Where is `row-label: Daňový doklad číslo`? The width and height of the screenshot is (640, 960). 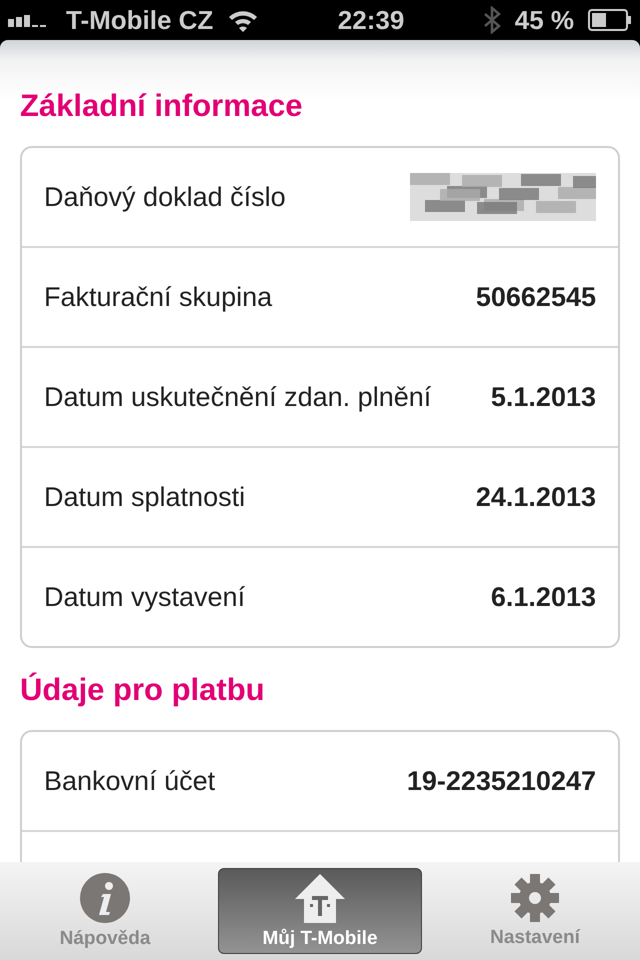
row-label: Daňový doklad číslo is located at coordinates (165, 197).